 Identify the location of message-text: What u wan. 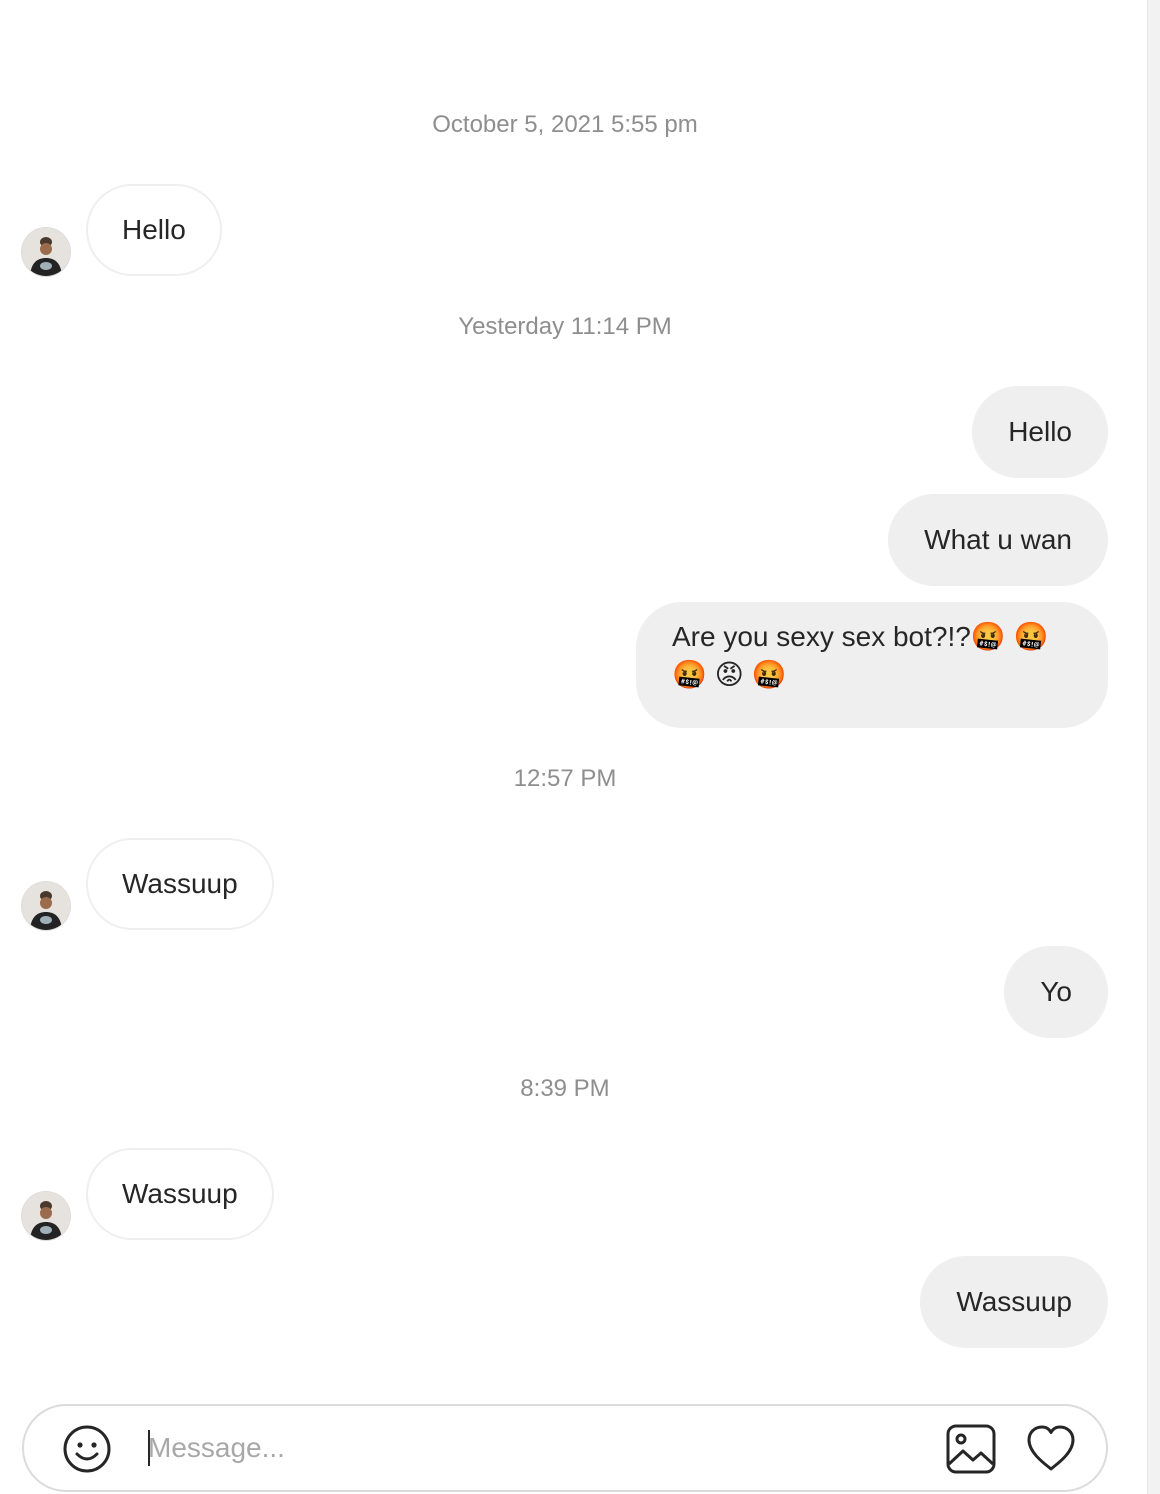
(998, 539).